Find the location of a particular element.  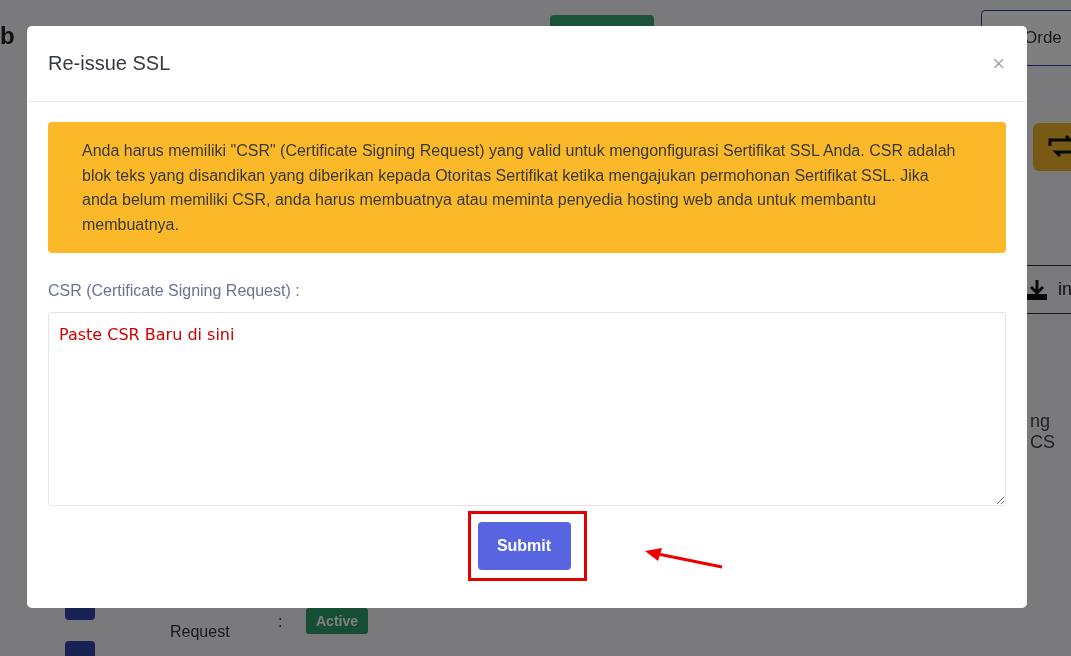

sync-icon is located at coordinates (1058, 145).